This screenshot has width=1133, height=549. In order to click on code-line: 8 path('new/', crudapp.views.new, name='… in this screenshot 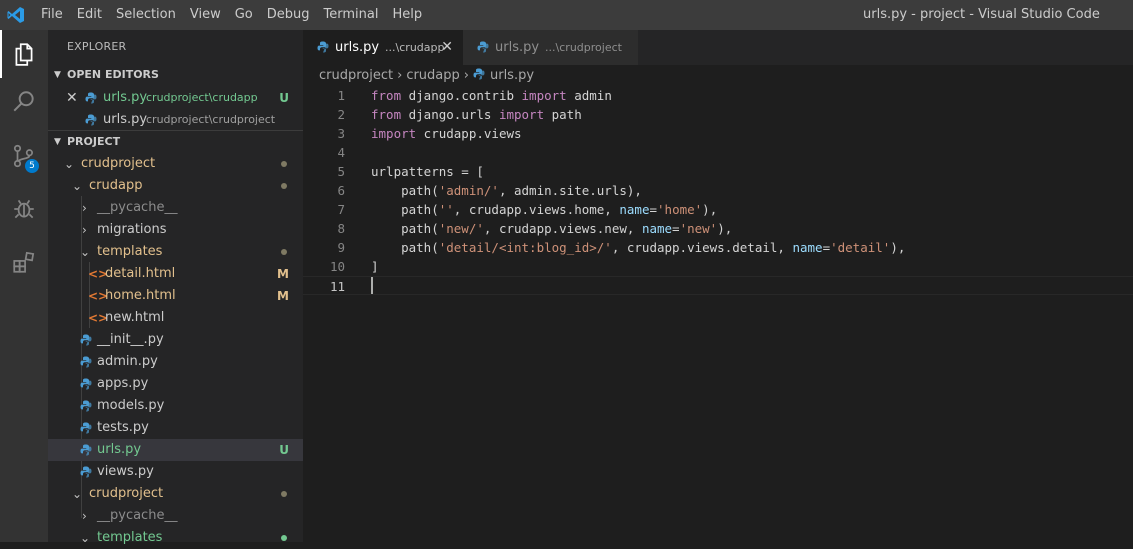, I will do `click(718, 228)`.